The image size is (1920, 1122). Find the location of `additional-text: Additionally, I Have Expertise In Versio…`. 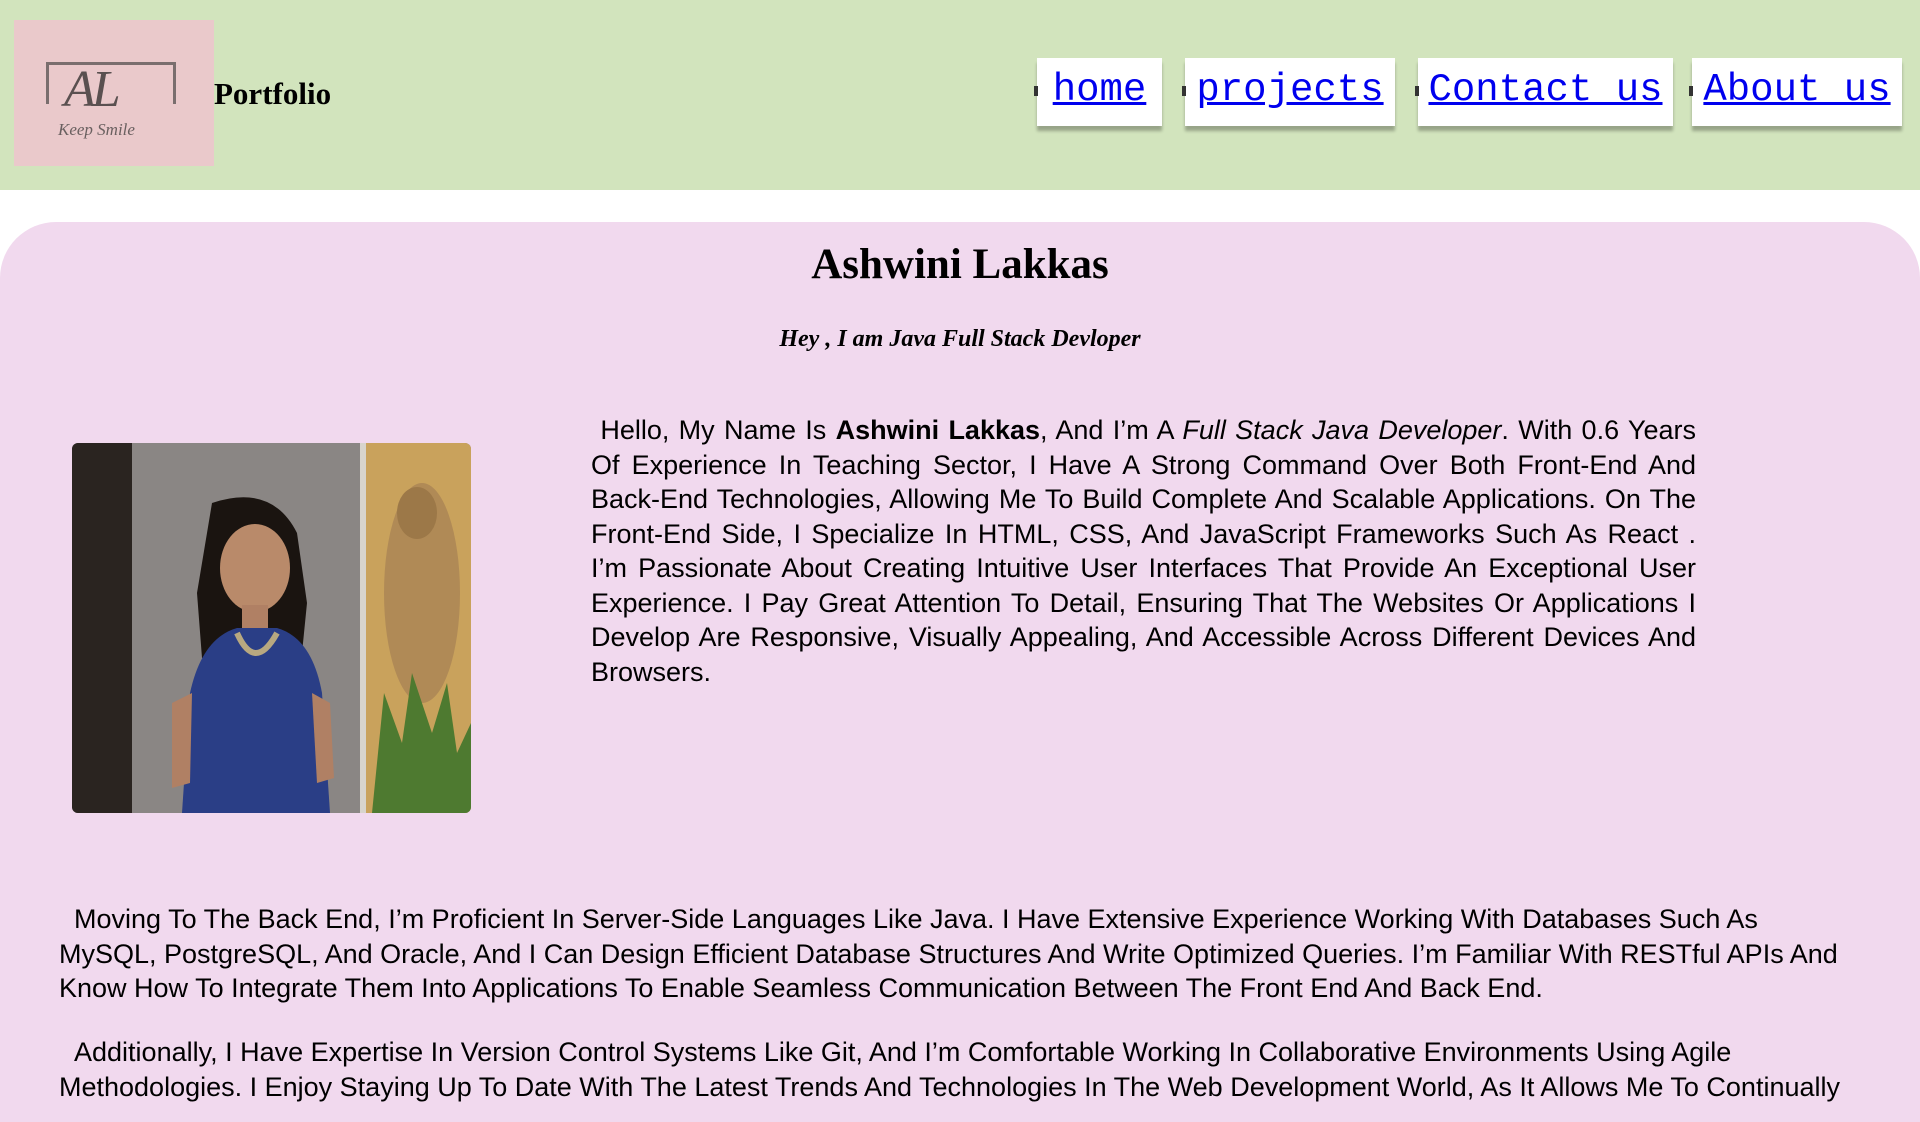

additional-text: Additionally, I Have Expertise In Versio… is located at coordinates (949, 1069).